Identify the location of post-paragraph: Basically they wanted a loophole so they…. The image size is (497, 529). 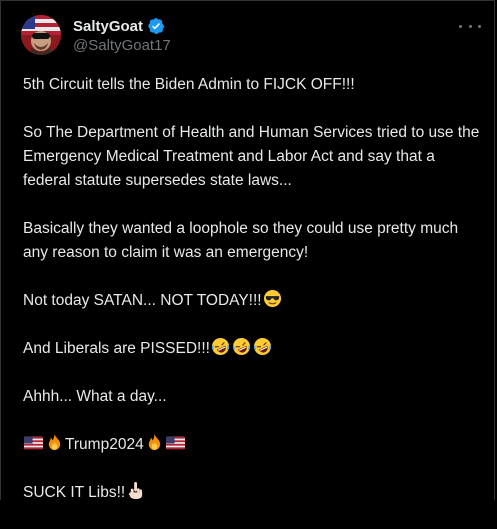
(253, 241).